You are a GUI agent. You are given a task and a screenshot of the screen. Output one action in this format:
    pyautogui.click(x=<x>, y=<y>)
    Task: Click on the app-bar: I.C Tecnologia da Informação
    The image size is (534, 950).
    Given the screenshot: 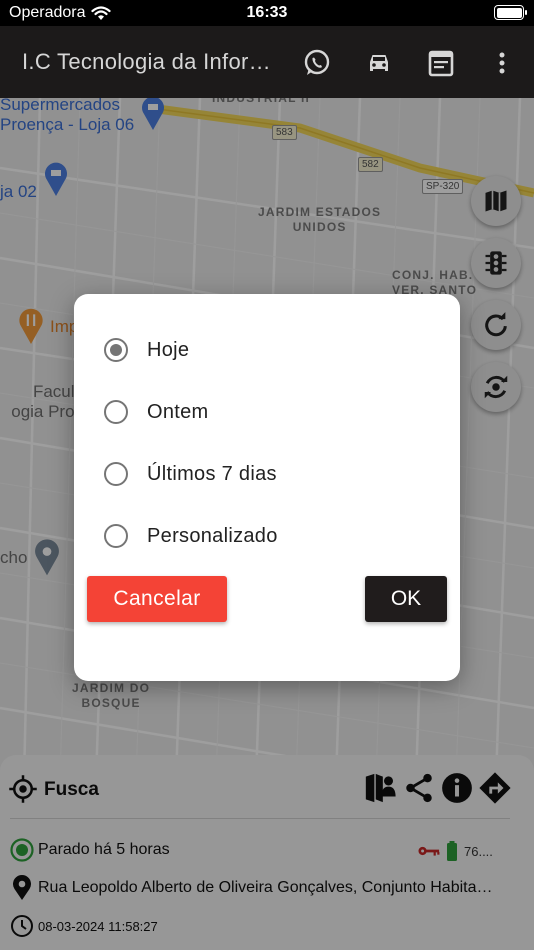 What is the action you would take?
    pyautogui.click(x=267, y=62)
    